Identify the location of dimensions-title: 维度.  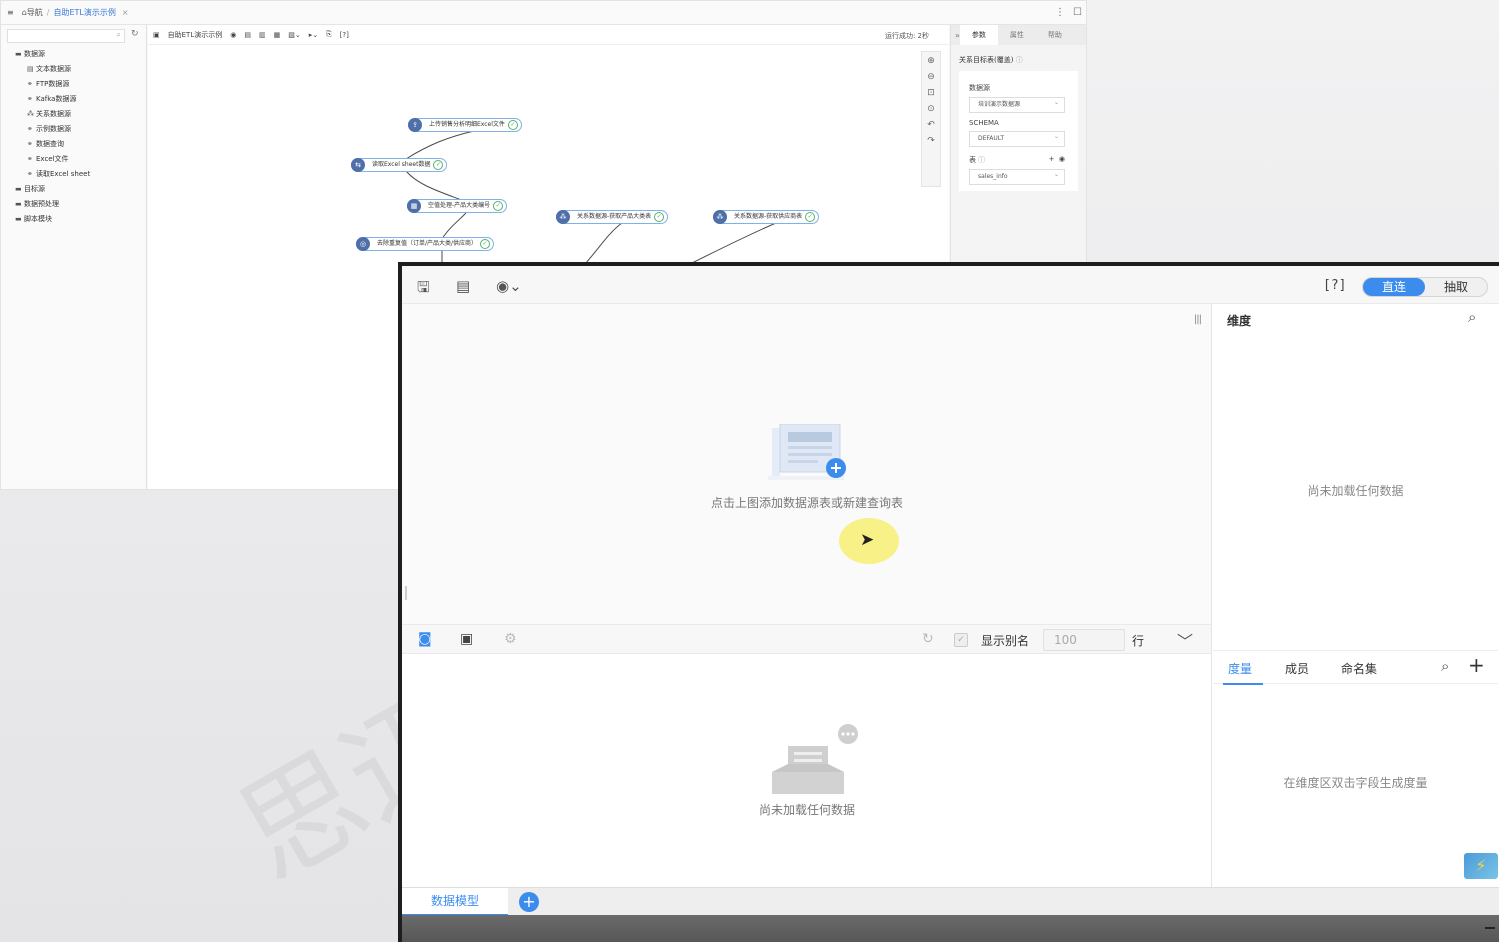
(1239, 321).